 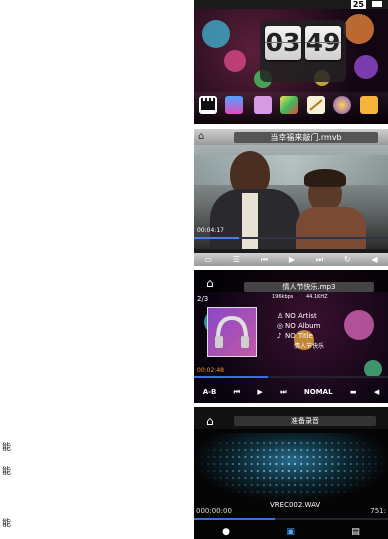 What do you see at coordinates (291, 467) in the screenshot?
I see `spectrum-visualizer` at bounding box center [291, 467].